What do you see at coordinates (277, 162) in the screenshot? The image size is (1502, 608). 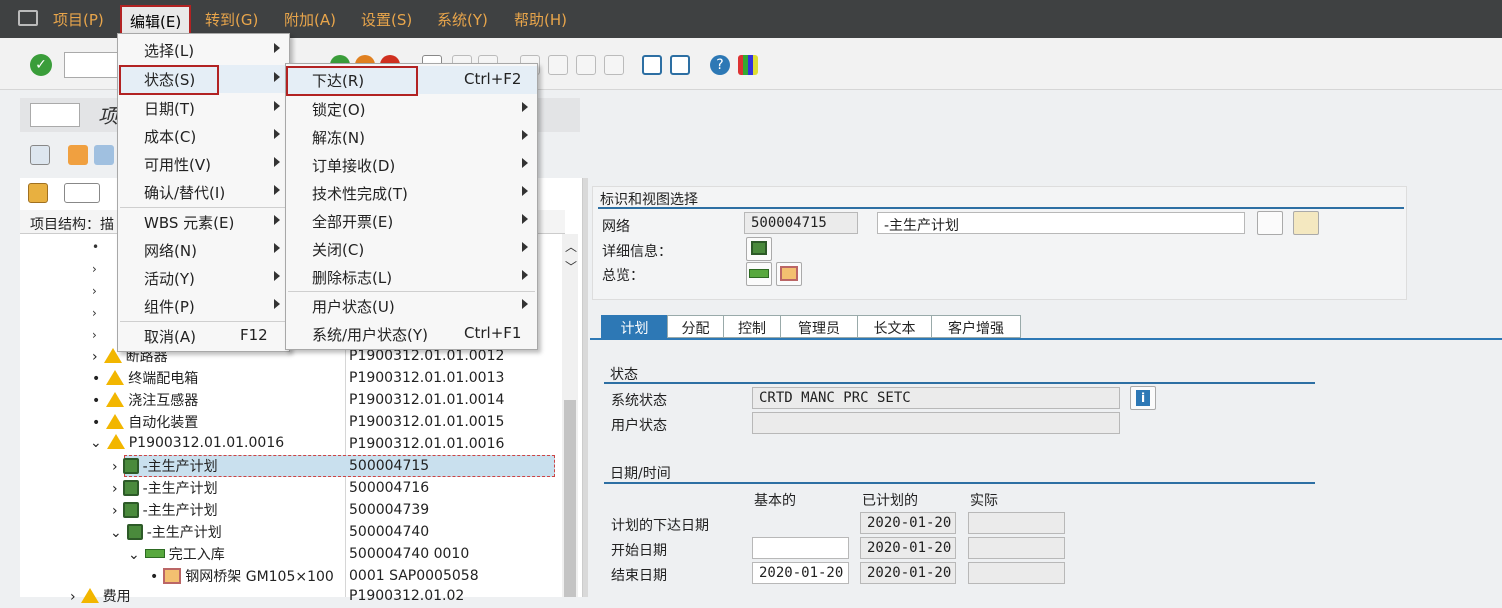 I see `submenu-arrow-icon` at bounding box center [277, 162].